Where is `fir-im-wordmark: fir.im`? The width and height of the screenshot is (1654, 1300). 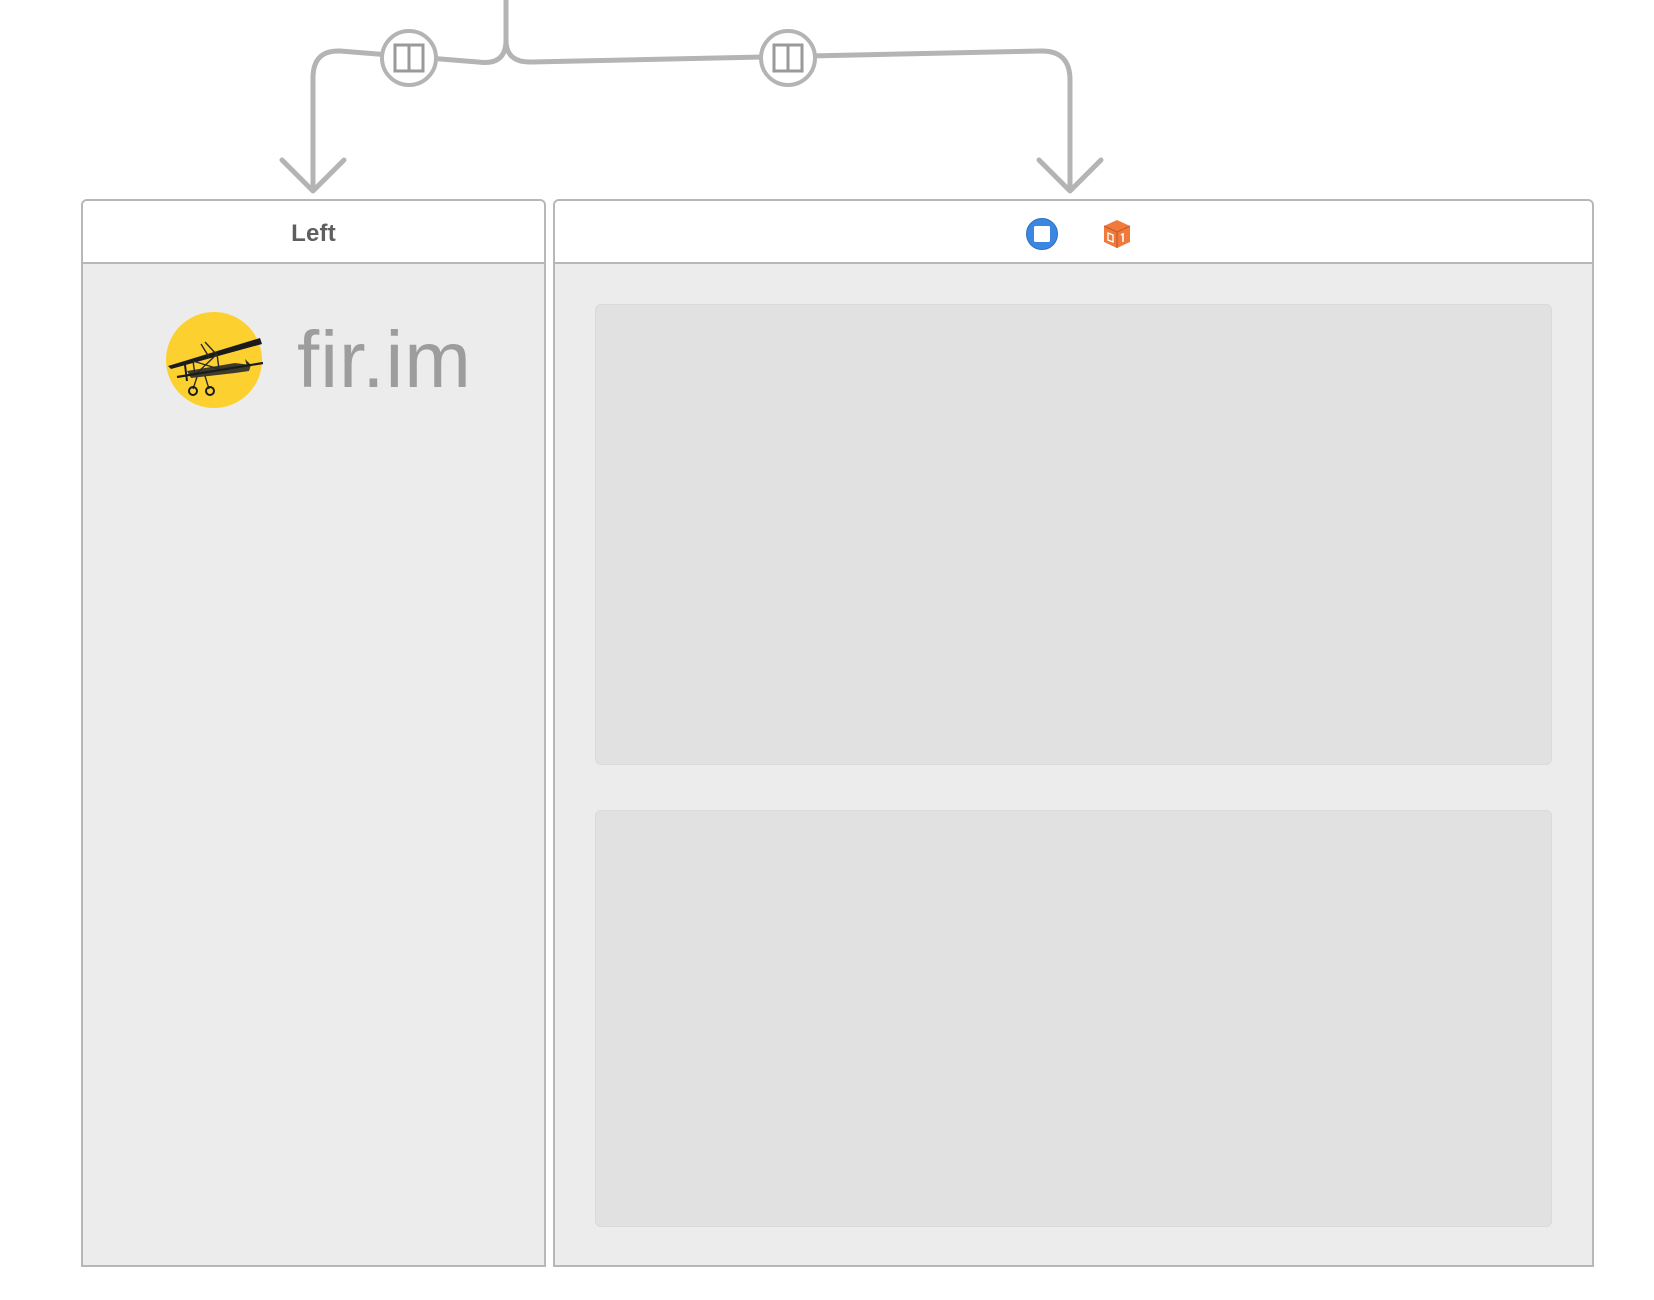 fir-im-wordmark: fir.im is located at coordinates (384, 359).